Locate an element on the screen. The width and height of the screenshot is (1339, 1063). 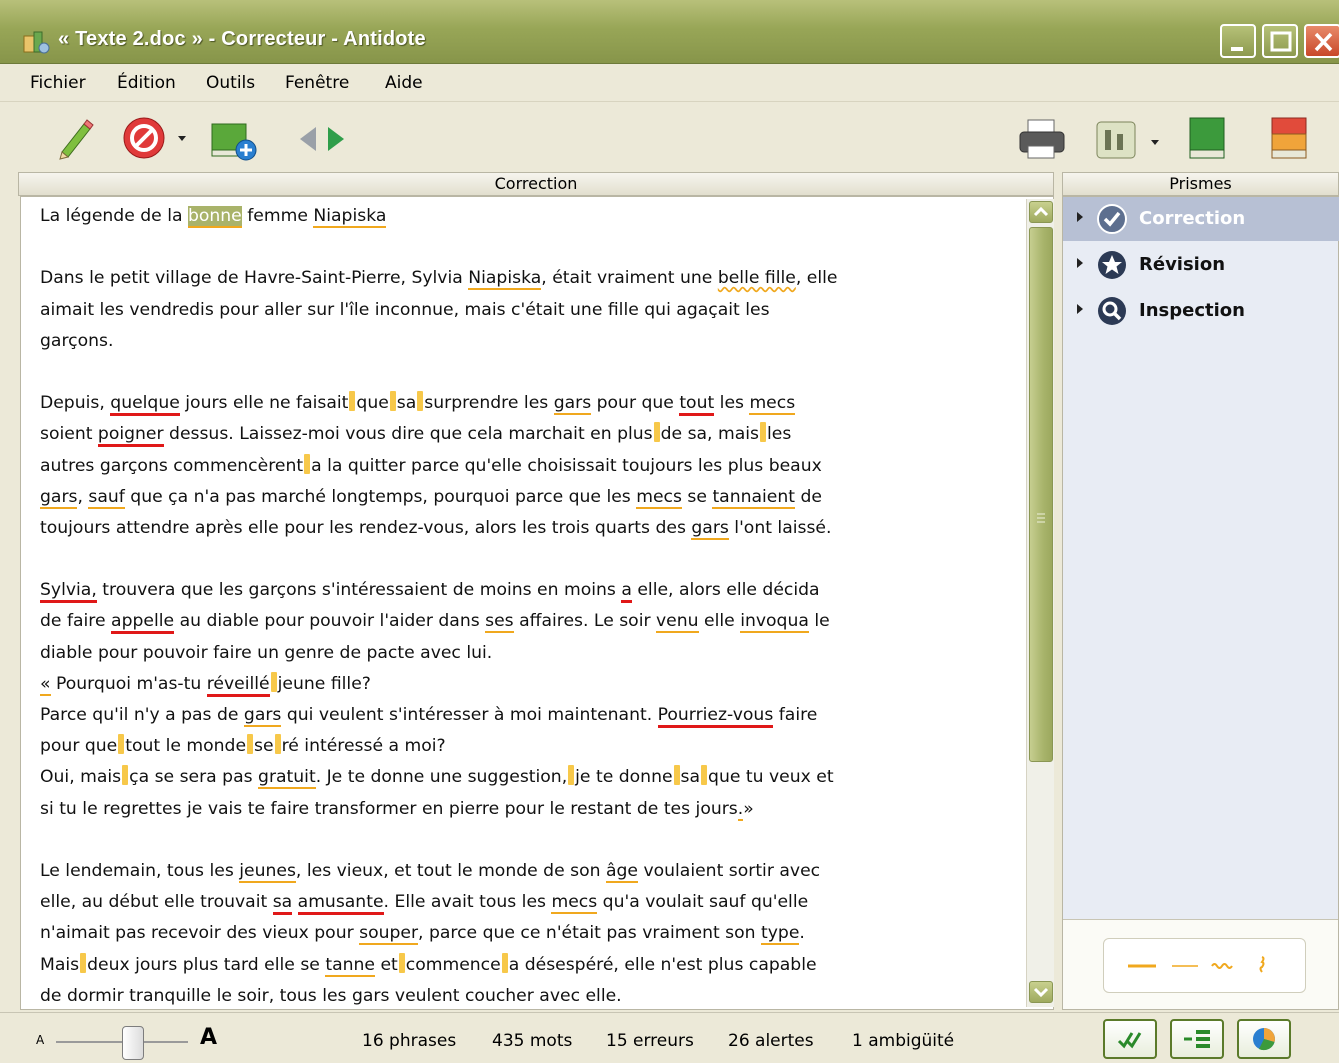
prism-inspection: Inspection is located at coordinates (1201, 311).